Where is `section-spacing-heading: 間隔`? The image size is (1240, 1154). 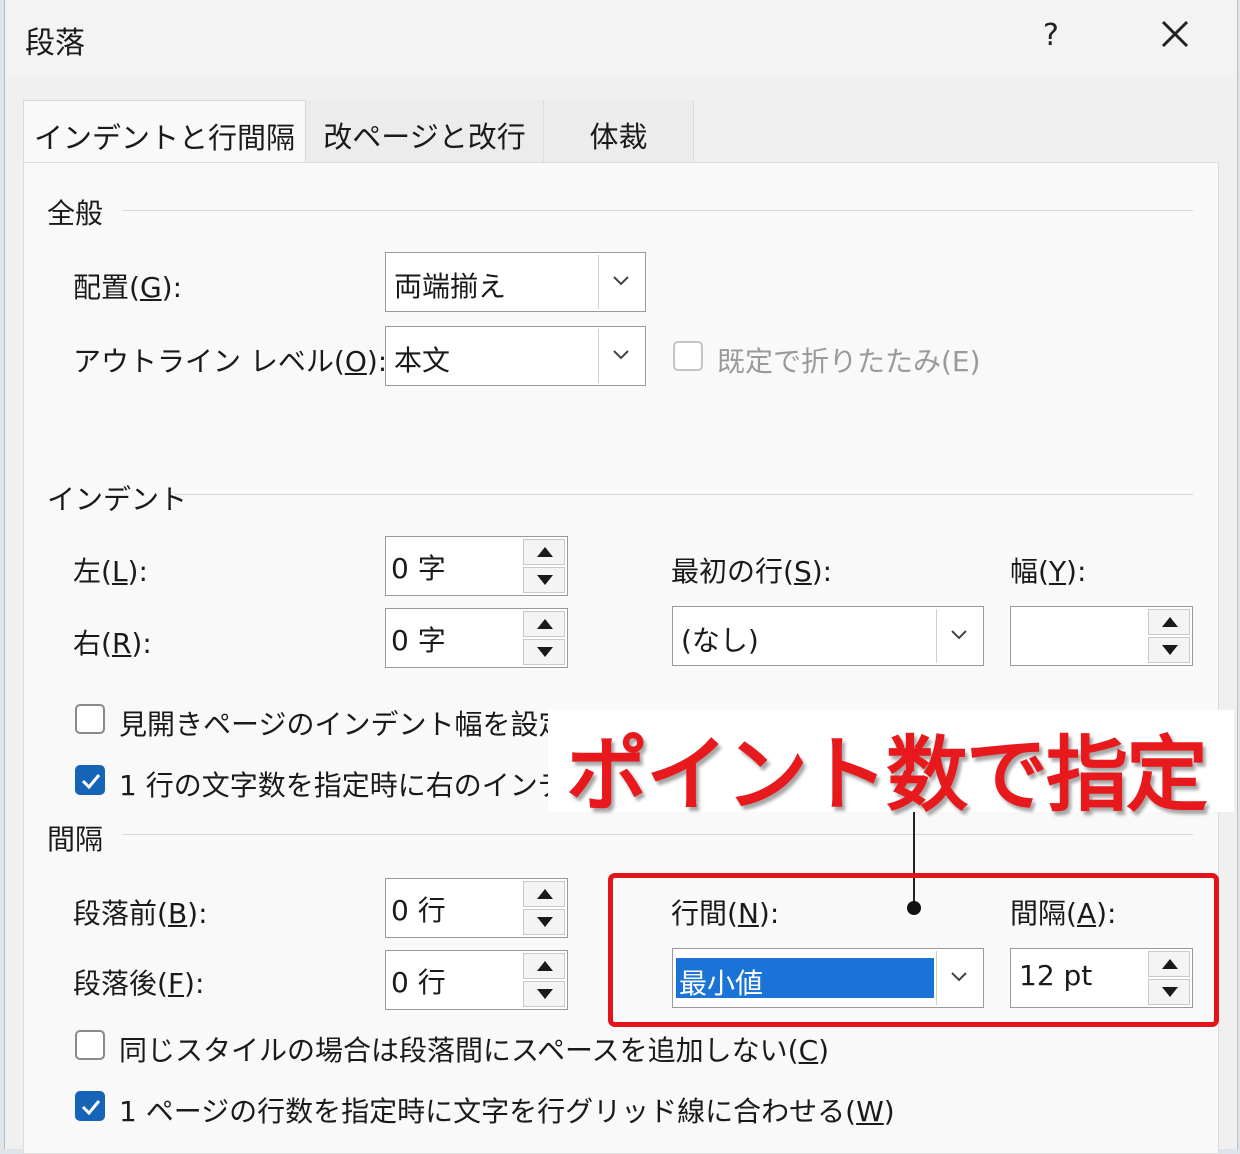 section-spacing-heading: 間隔 is located at coordinates (75, 839).